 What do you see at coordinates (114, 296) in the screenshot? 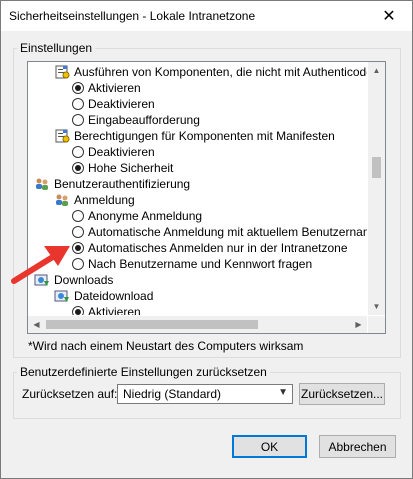
I see `tree-item-label: Dateidownload` at bounding box center [114, 296].